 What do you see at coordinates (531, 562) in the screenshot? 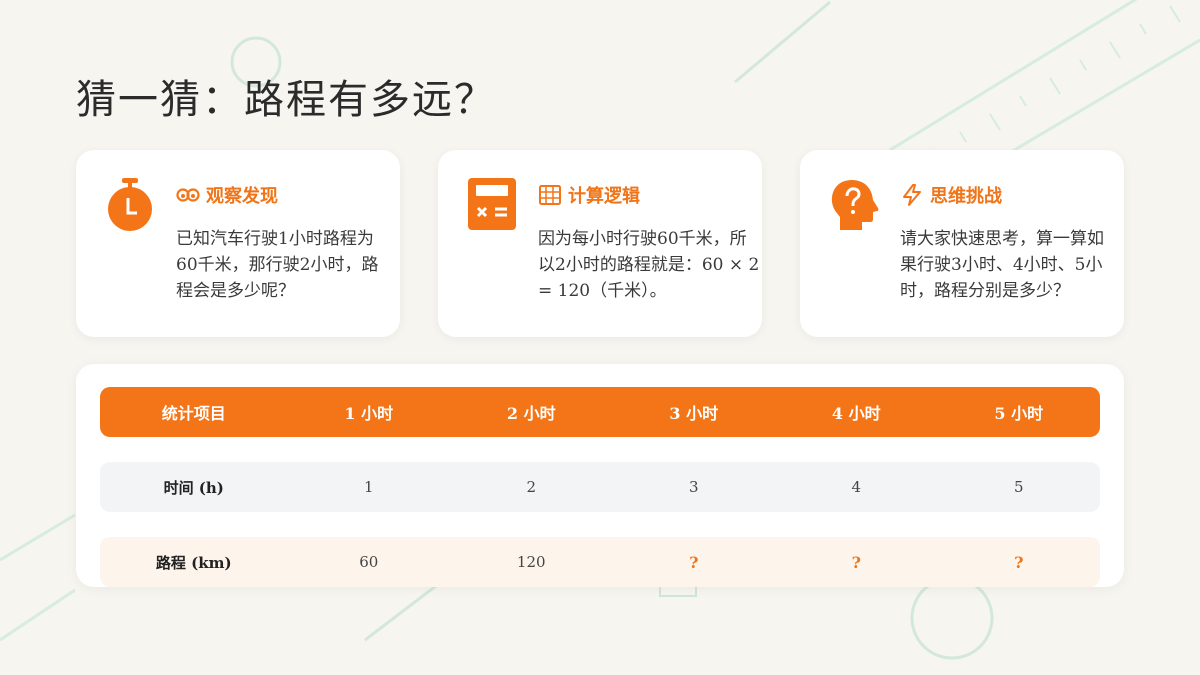
I see `table-cell: 120` at bounding box center [531, 562].